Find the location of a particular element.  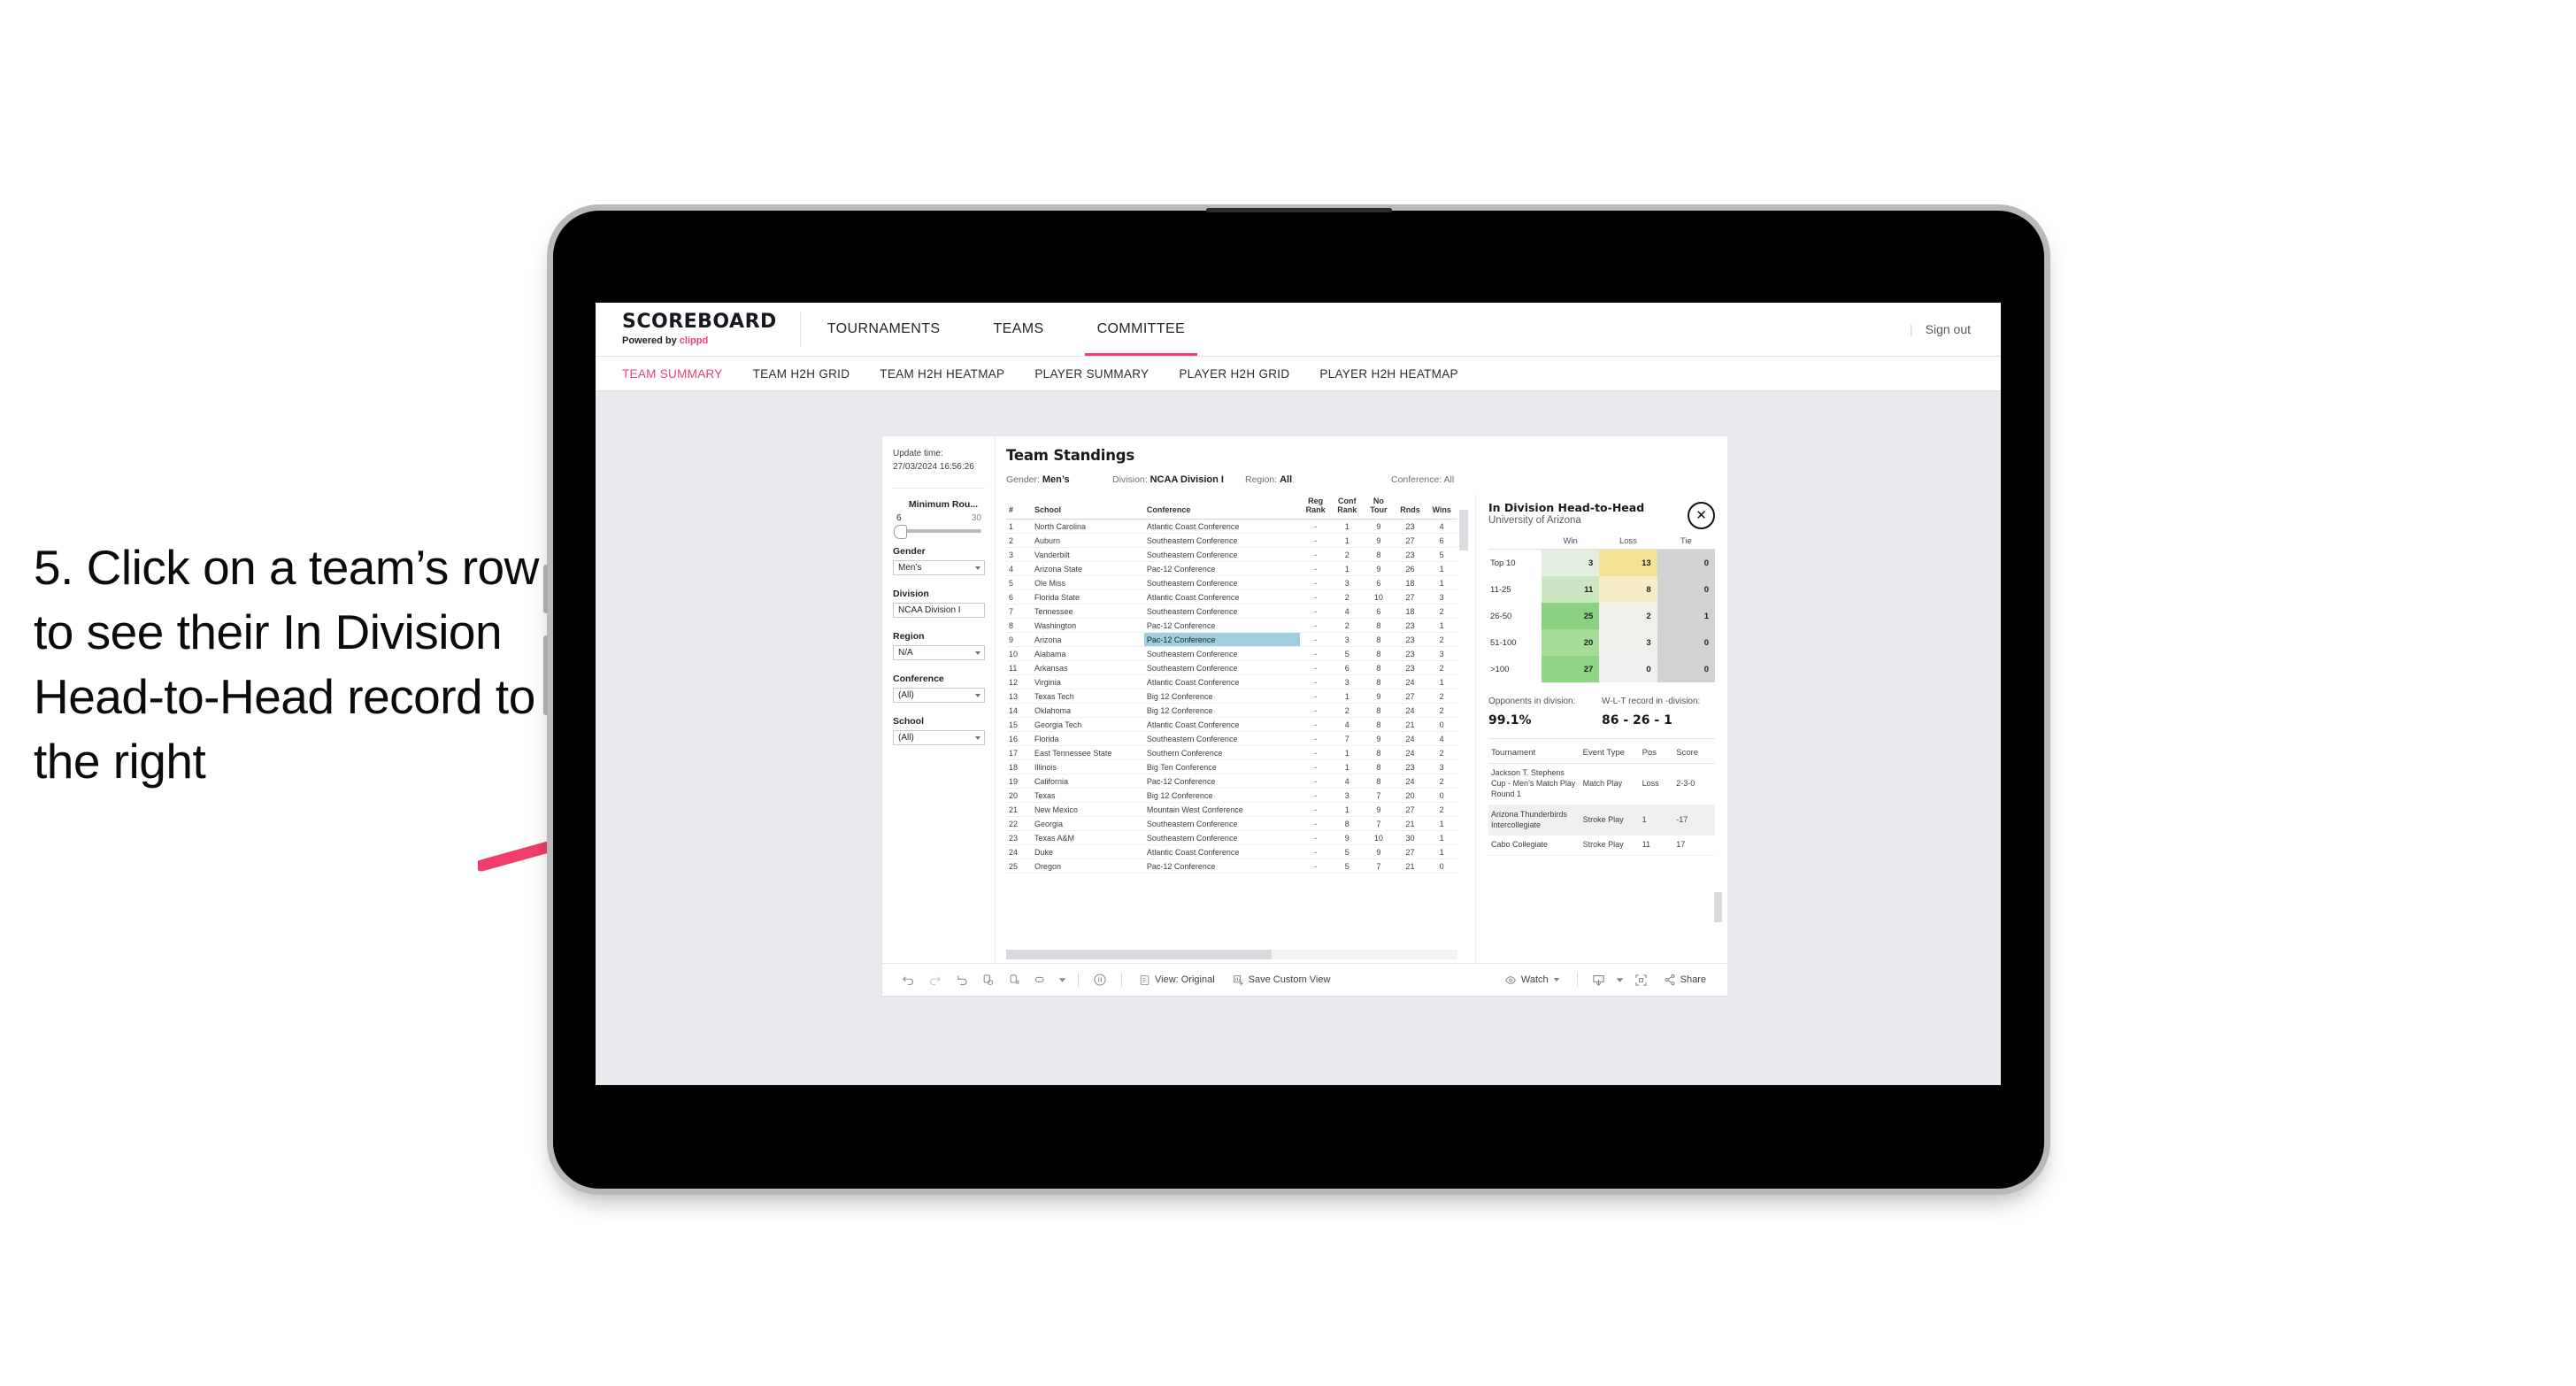

col-rank: # is located at coordinates (1019, 507).